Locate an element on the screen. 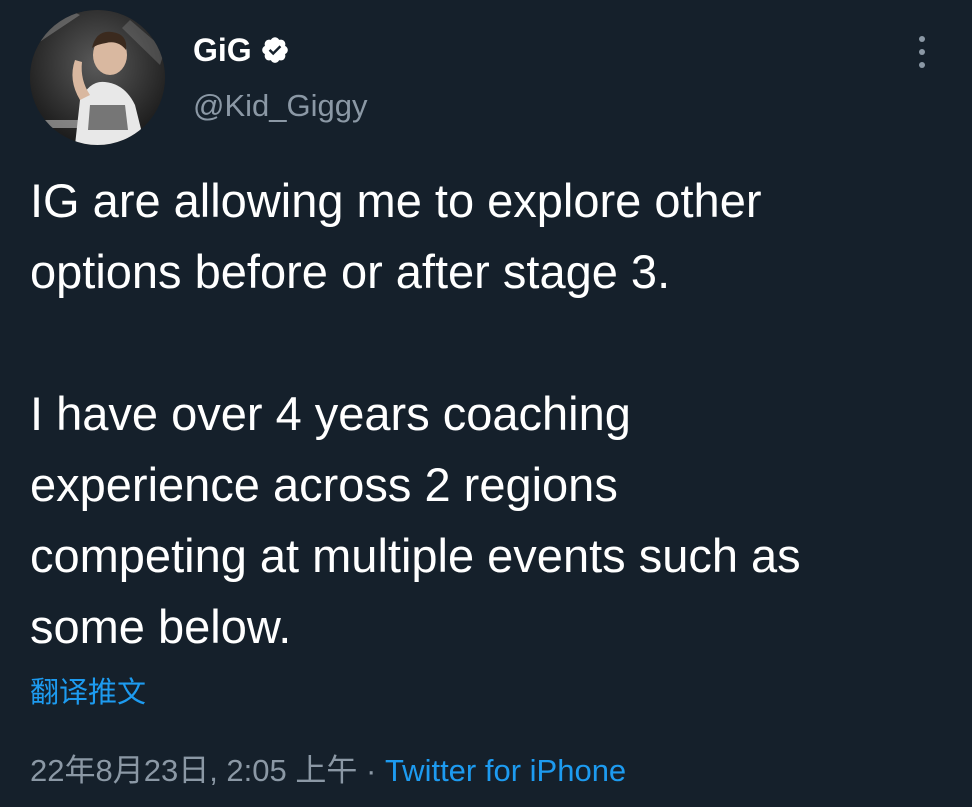 The image size is (972, 807). tweet-meta: 22年8月23日, 2:05 上午 · Twitter for iPhone is located at coordinates (328, 771).